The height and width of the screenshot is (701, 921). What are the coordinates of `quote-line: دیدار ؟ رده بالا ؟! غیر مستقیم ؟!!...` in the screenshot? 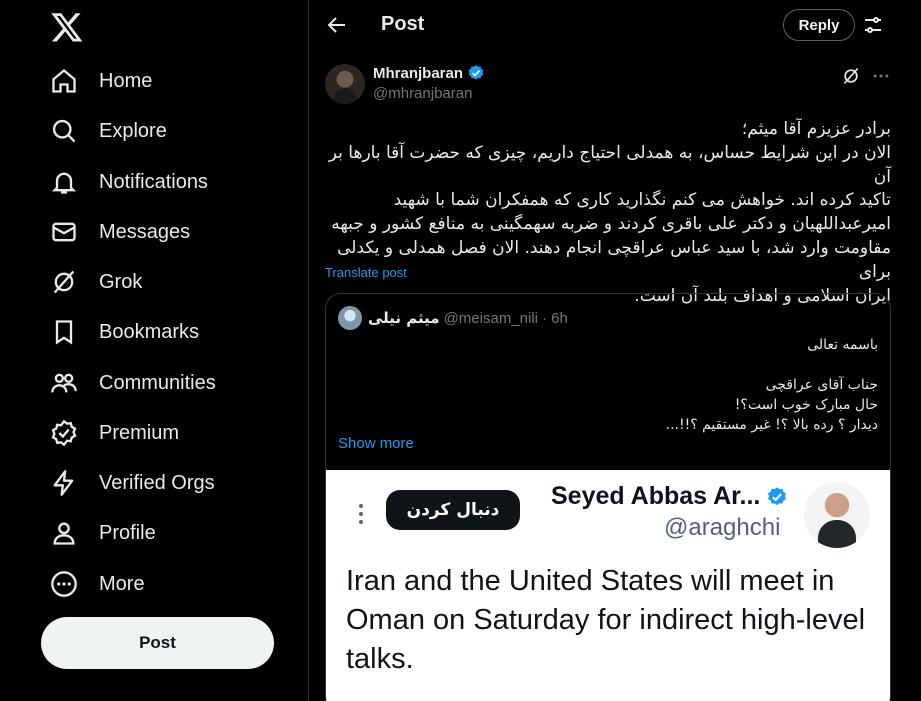 It's located at (771, 425).